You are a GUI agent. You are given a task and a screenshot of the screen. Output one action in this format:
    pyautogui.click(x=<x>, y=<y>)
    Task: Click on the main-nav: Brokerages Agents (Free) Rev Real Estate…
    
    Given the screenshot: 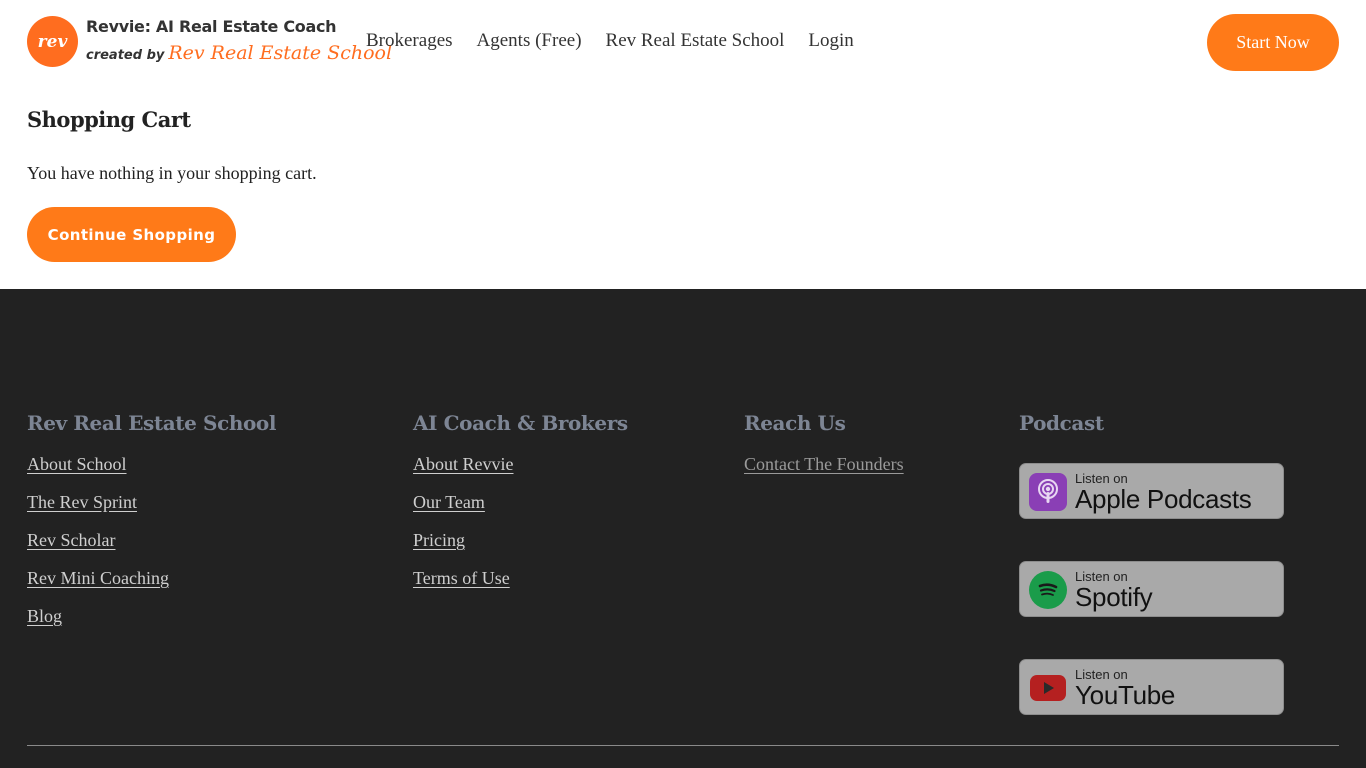 What is the action you would take?
    pyautogui.click(x=610, y=41)
    